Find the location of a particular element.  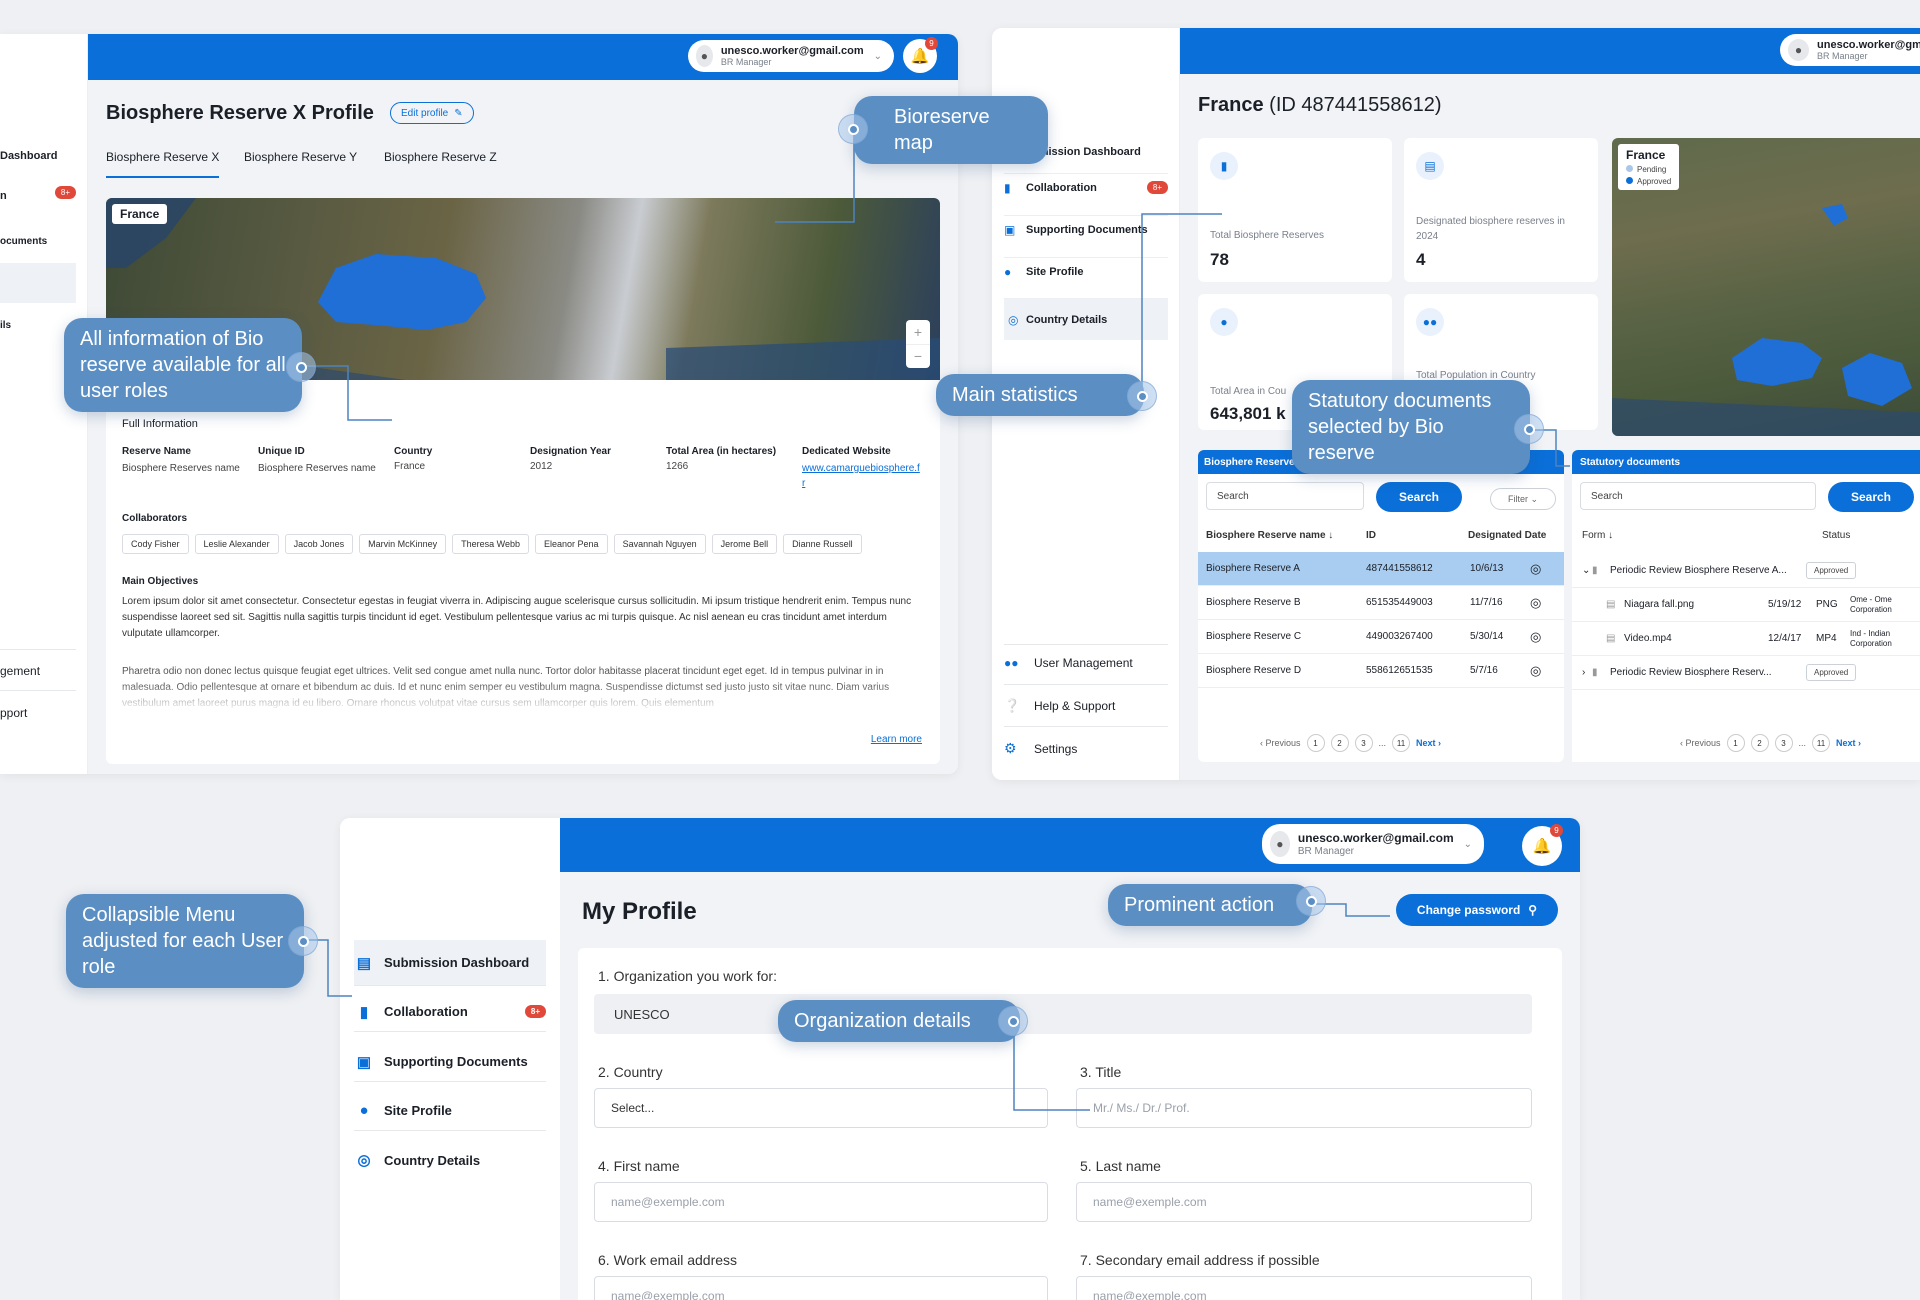

sidebar-item-collaboration: n 8+ is located at coordinates (38, 194).